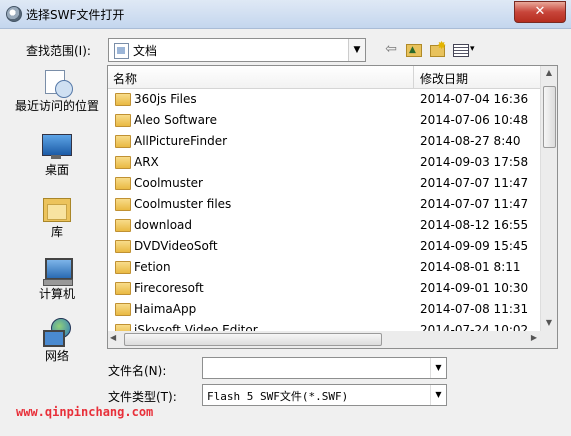 The height and width of the screenshot is (436, 571). I want to click on file-row: Aleo Software 2014-07-06 10:48, so click(324, 120).